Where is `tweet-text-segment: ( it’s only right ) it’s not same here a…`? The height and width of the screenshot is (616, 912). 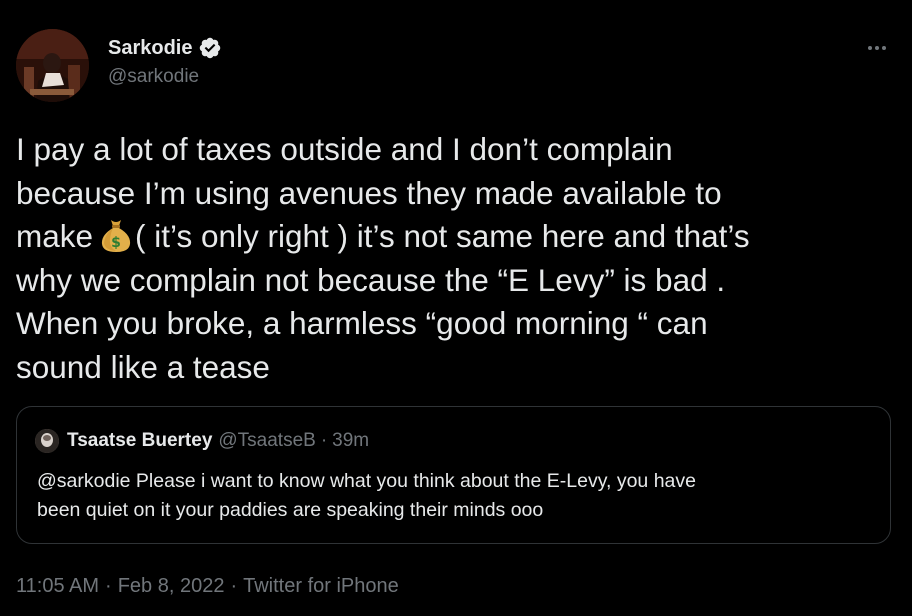
tweet-text-segment: ( it’s only right ) it’s not same here a… is located at coordinates (442, 236).